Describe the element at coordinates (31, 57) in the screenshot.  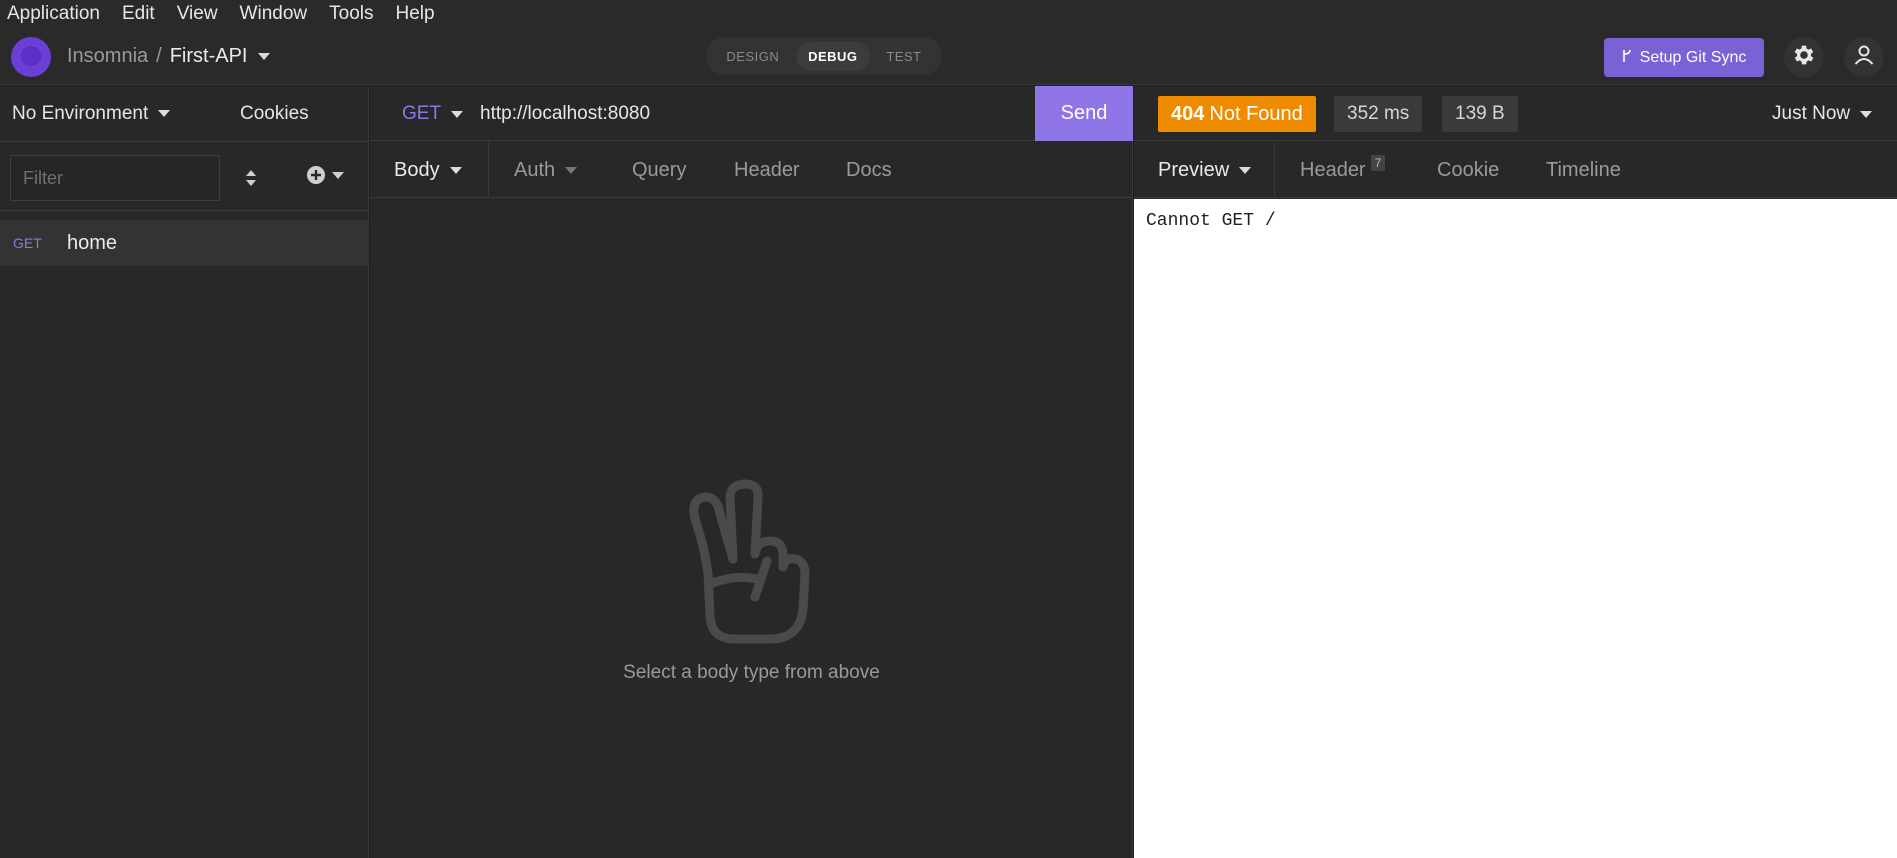
I see `insomnia-logo-icon` at that location.